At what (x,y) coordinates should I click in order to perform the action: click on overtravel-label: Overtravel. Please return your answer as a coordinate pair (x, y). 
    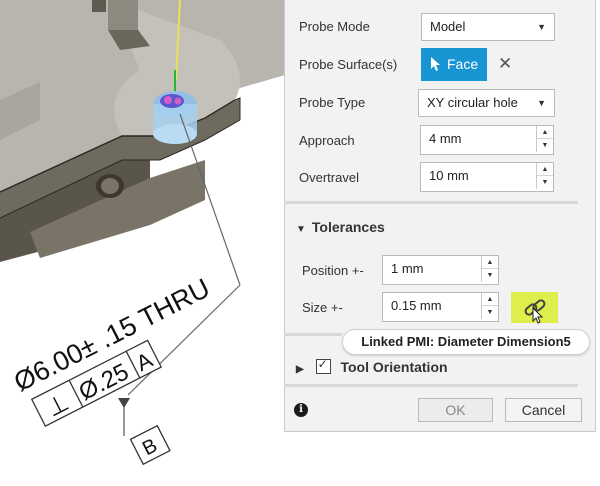
    Looking at the image, I should click on (329, 177).